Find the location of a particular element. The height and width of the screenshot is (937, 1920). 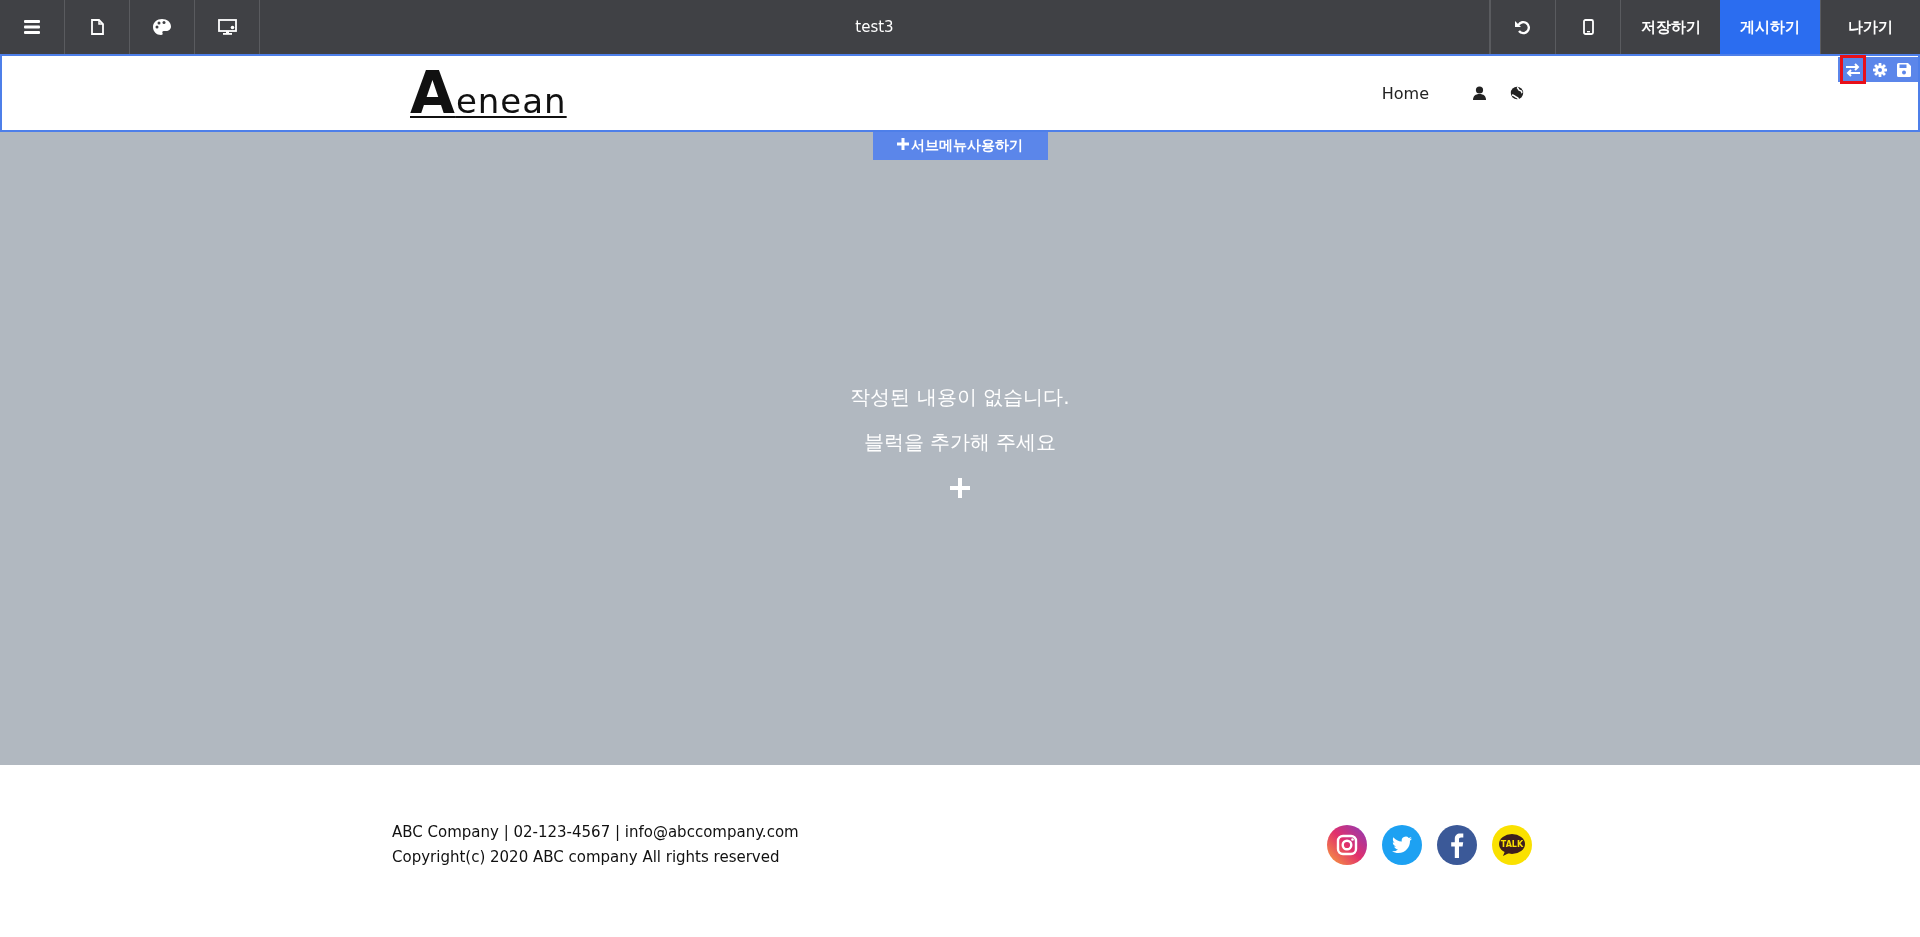

save-icon is located at coordinates (1904, 69).